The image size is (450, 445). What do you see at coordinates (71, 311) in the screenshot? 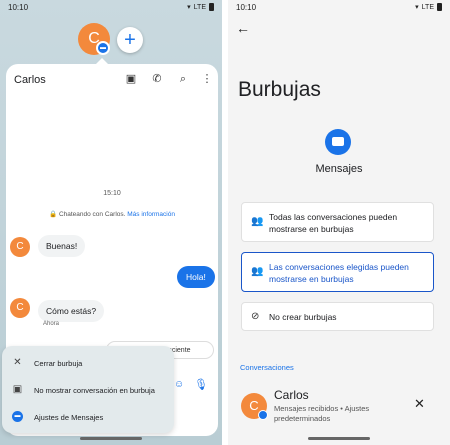
I see `message-incoming: Cómo estás?` at bounding box center [71, 311].